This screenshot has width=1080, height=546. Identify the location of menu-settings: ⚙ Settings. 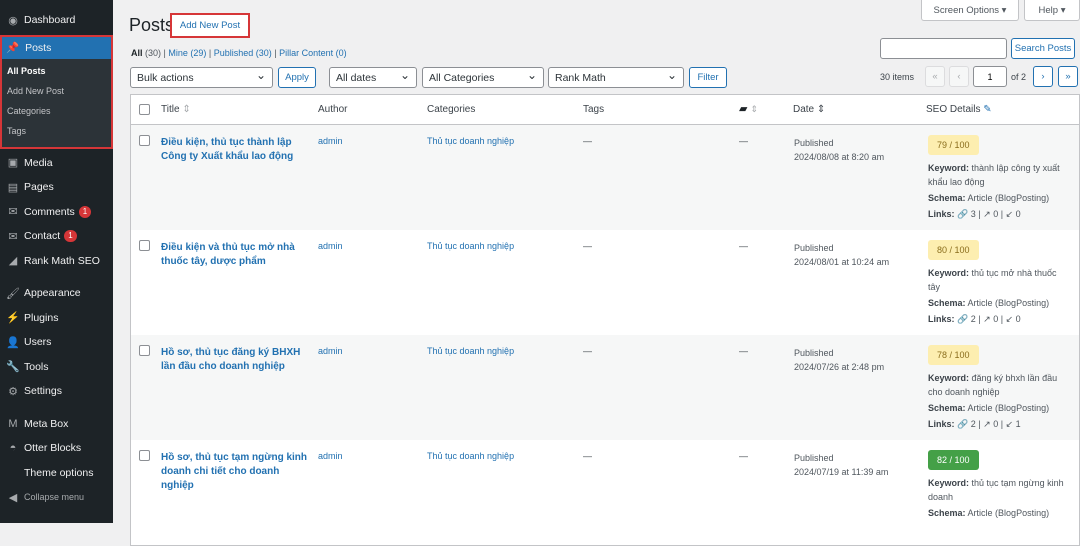
(56, 391).